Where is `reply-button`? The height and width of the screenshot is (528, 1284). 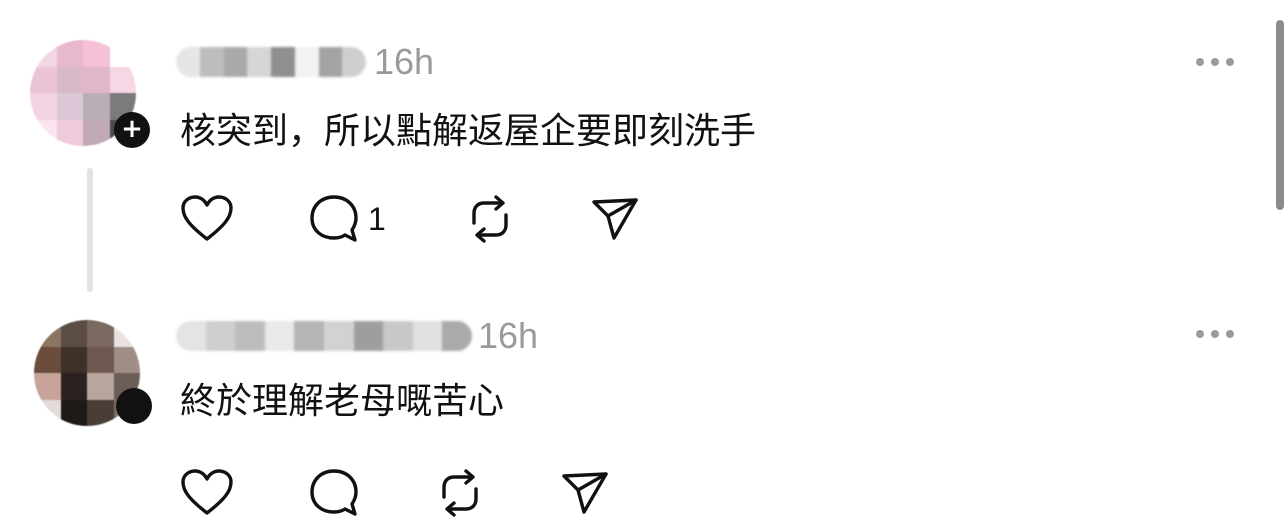 reply-button is located at coordinates (334, 493).